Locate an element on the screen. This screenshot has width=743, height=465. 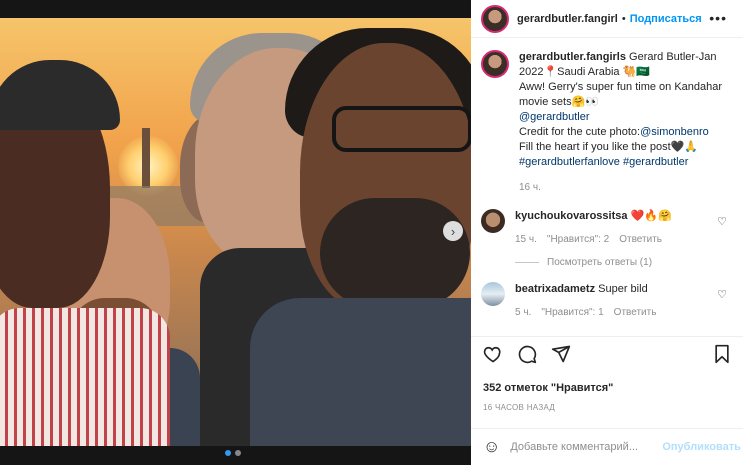
emoji-icon: ☺ is located at coordinates (491, 447).